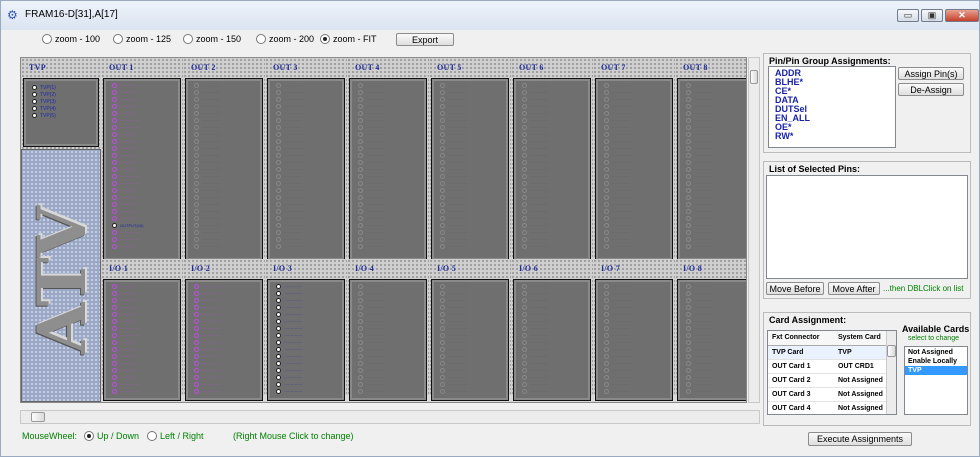  Describe the element at coordinates (285, 39) in the screenshot. I see `zoom-option-4: zoom - 200` at that location.